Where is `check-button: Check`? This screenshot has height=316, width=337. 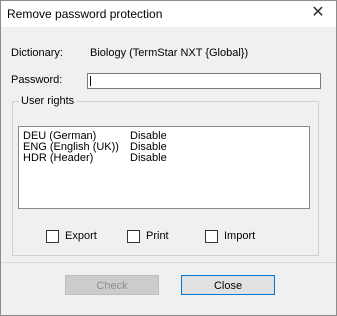 check-button: Check is located at coordinates (112, 285).